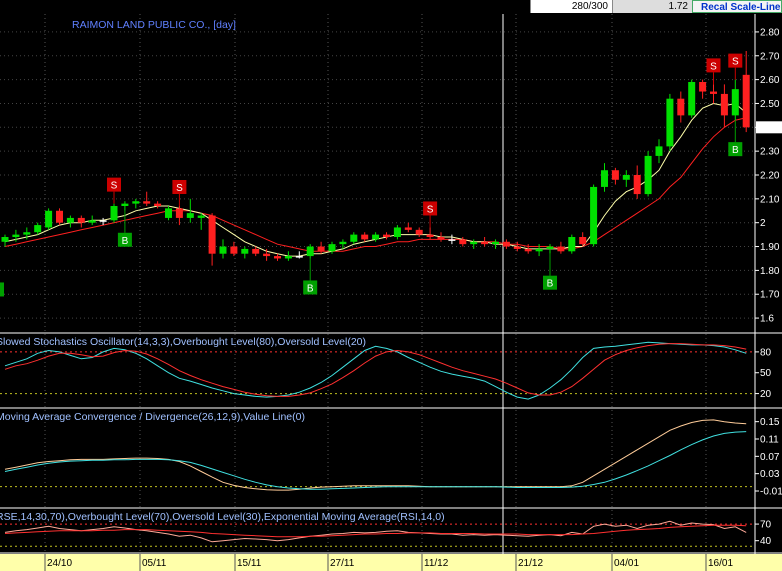 The height and width of the screenshot is (571, 782). I want to click on date-tick-label: 27/11, so click(342, 563).